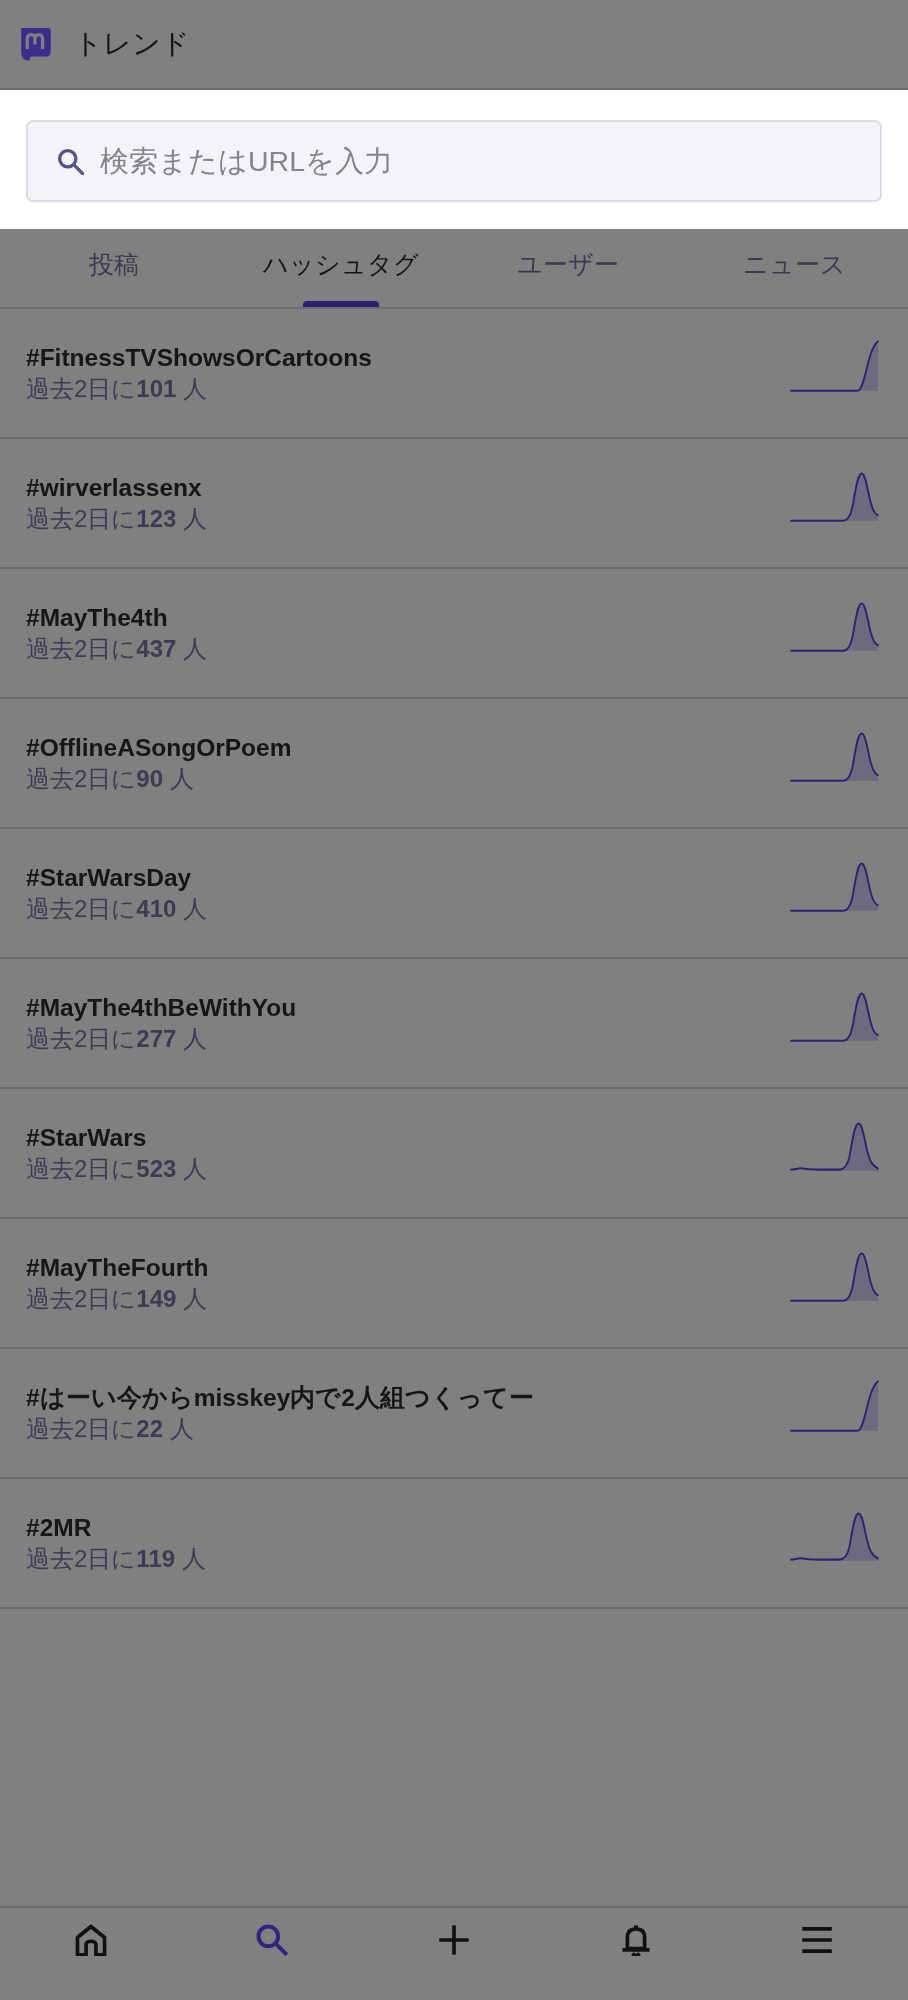 The width and height of the screenshot is (908, 2000). I want to click on page-title: トレンド, so click(132, 44).